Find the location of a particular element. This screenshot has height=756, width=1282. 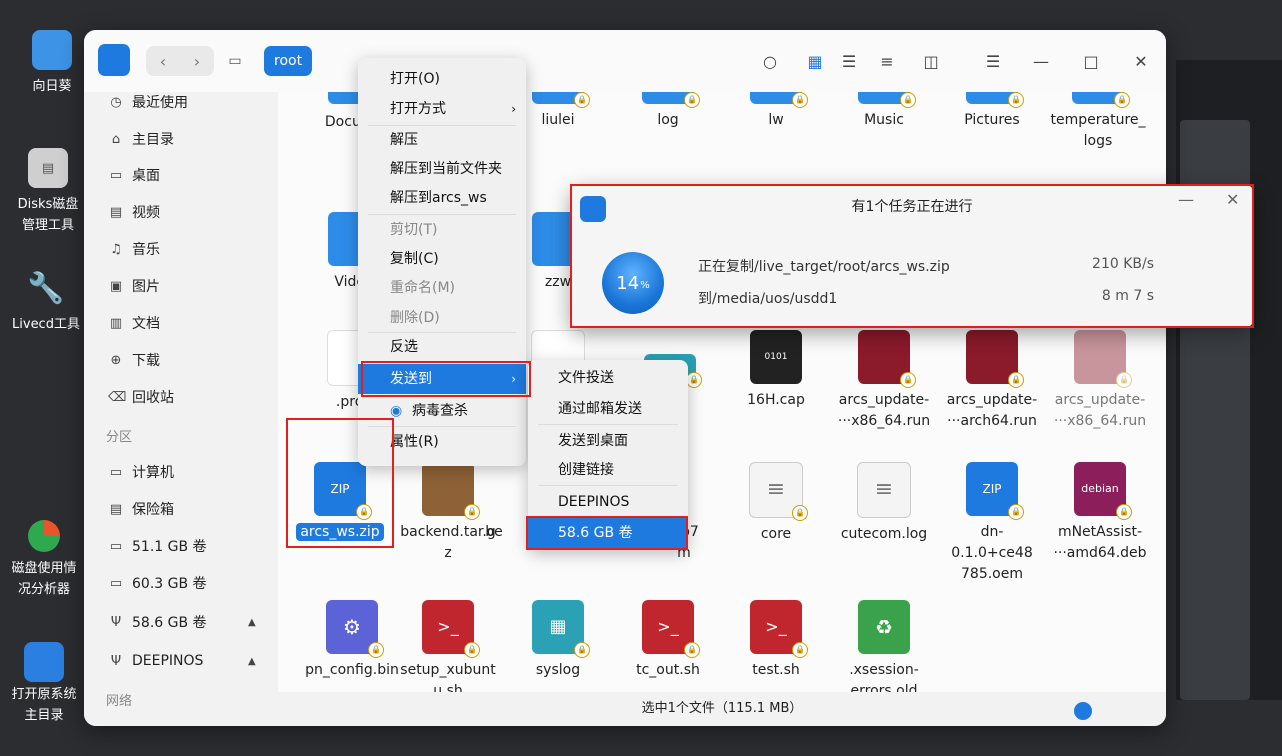

menu-item-open: 打开(O) is located at coordinates (442, 79).